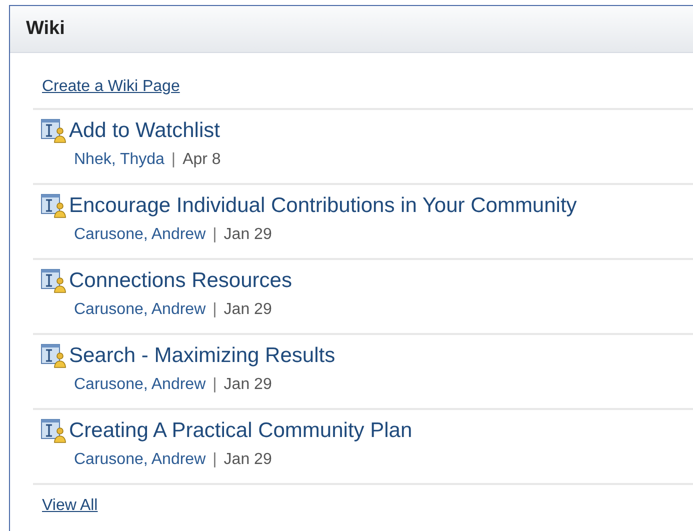 This screenshot has width=693, height=531. What do you see at coordinates (70, 505) in the screenshot?
I see `view-all-link: View All` at bounding box center [70, 505].